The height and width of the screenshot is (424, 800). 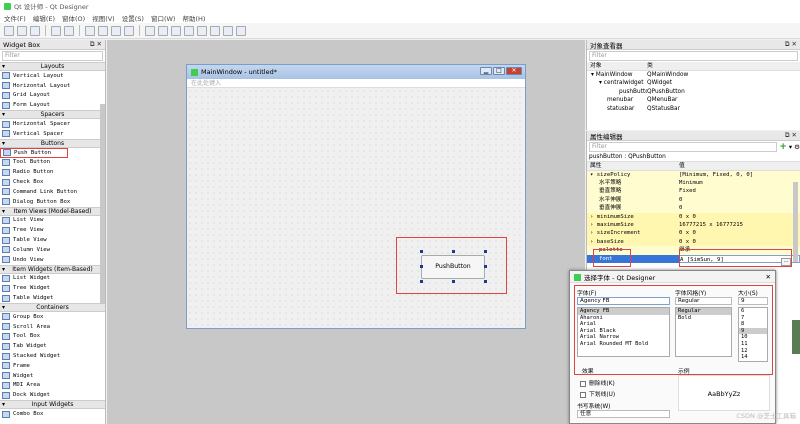 What do you see at coordinates (52, 96) in the screenshot?
I see `widget-item: Grid Layout` at bounding box center [52, 96].